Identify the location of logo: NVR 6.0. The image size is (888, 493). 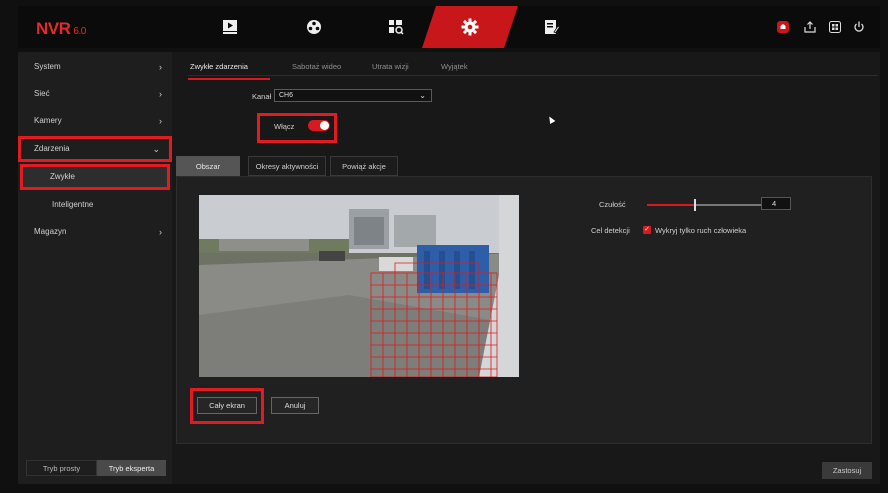
(61, 29).